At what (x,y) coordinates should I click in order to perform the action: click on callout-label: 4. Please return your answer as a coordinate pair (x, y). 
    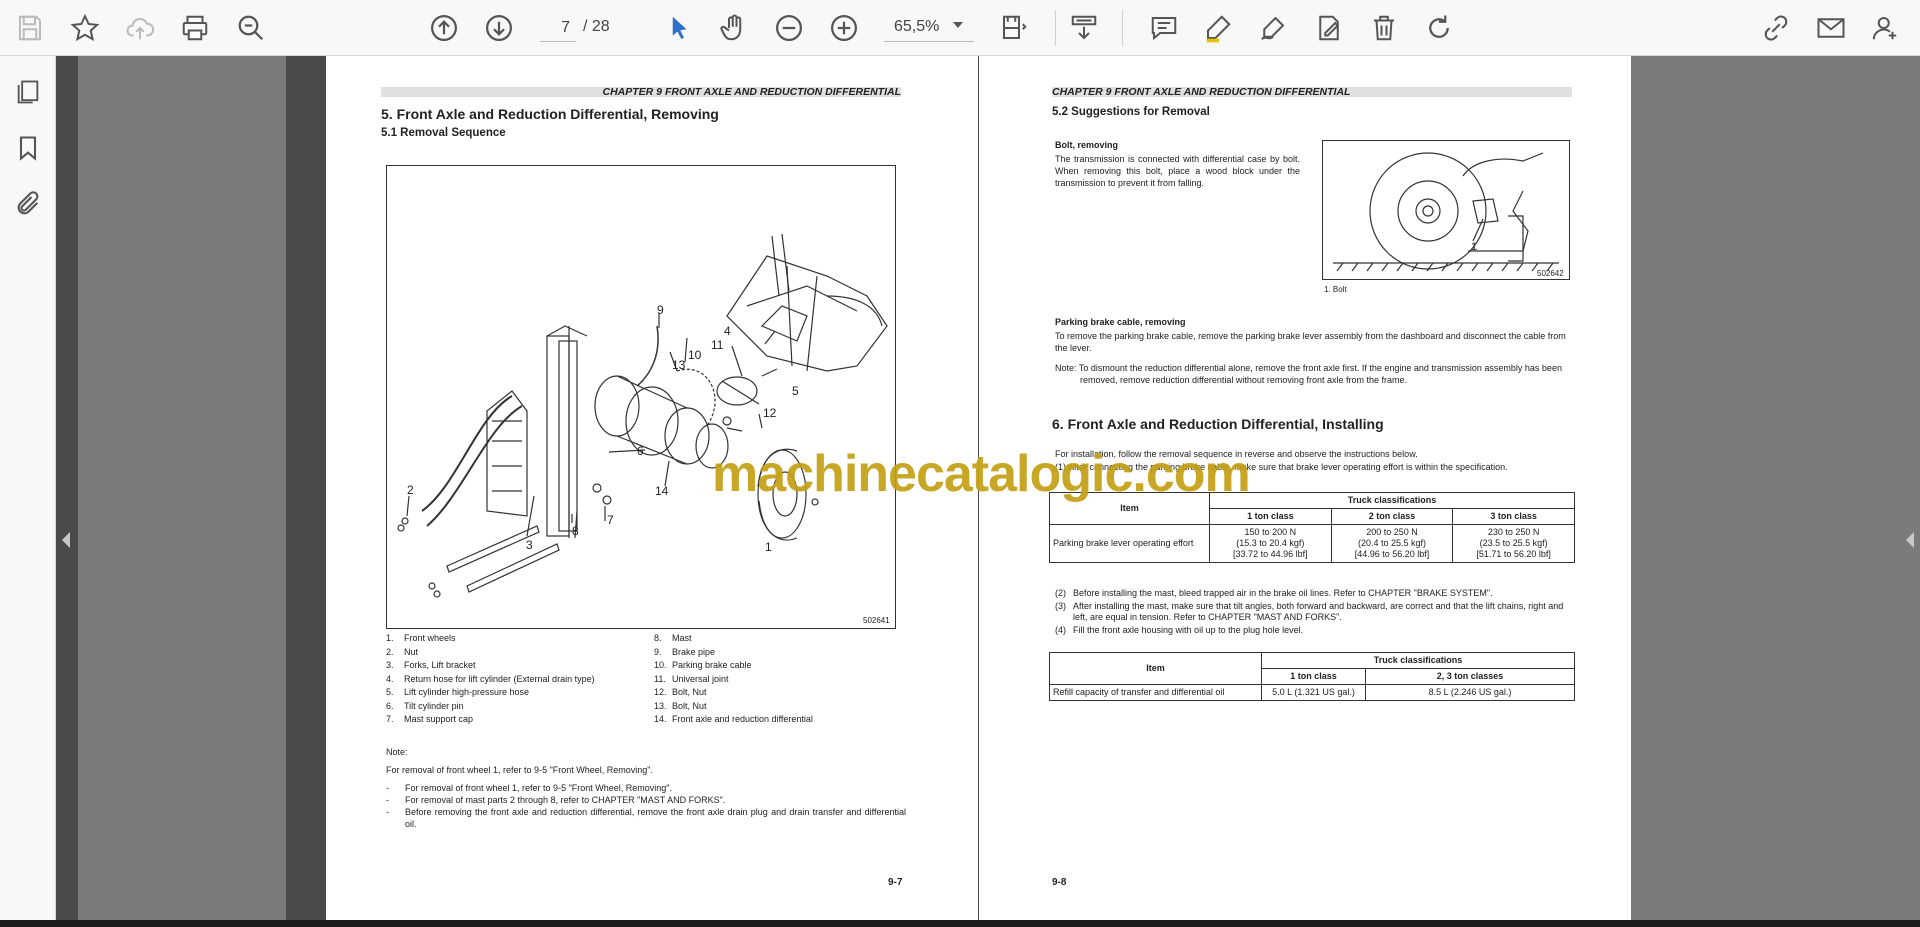
    Looking at the image, I should click on (727, 331).